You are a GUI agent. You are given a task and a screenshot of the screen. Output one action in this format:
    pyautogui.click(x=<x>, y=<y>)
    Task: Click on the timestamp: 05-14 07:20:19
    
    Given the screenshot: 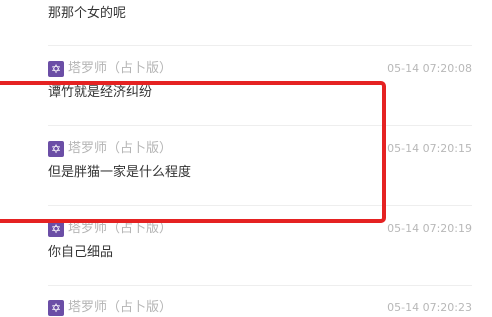 What is the action you would take?
    pyautogui.click(x=429, y=228)
    